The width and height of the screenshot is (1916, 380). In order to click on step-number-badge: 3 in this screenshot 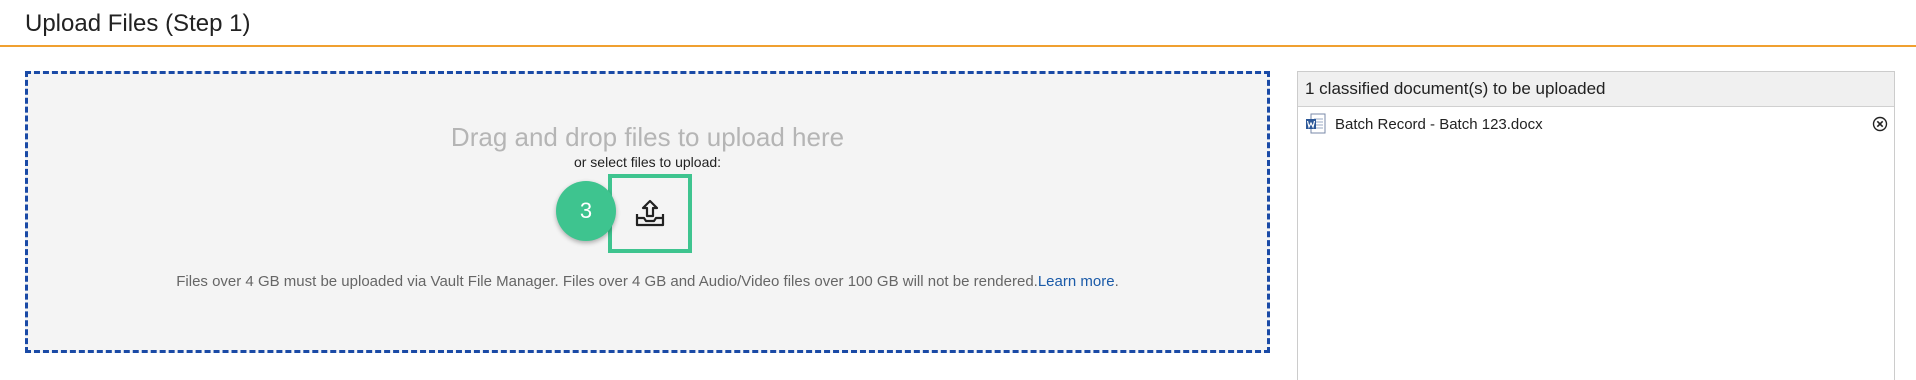, I will do `click(586, 211)`.